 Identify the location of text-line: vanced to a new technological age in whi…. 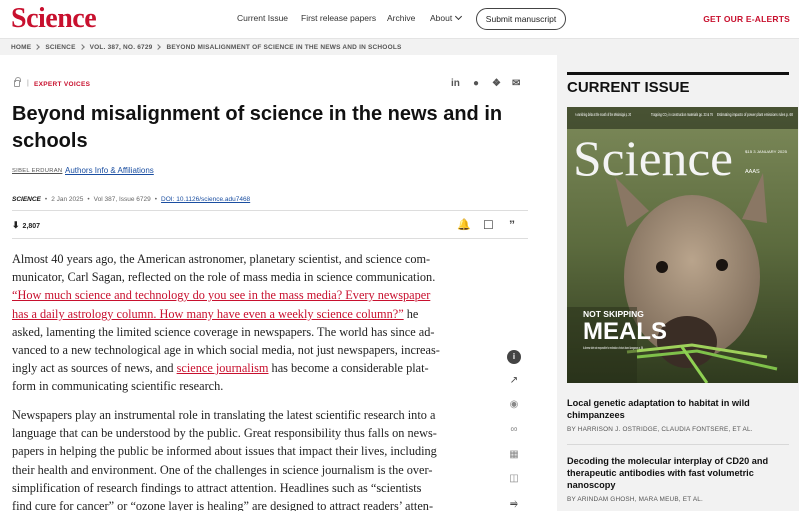
(226, 350).